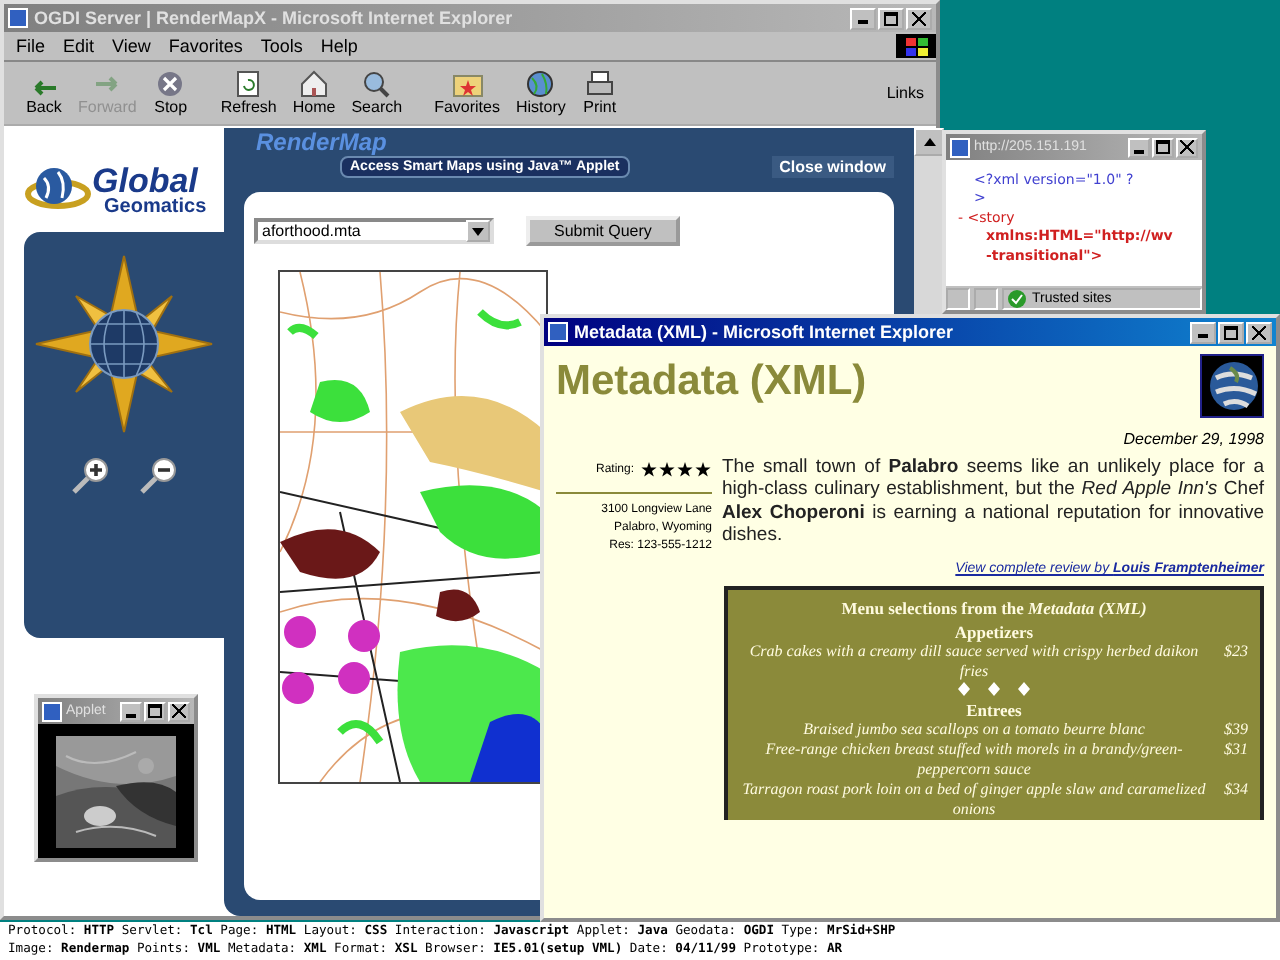 Image resolution: width=1280 pixels, height=960 pixels. I want to click on menu-item: Favorites, so click(205, 46).